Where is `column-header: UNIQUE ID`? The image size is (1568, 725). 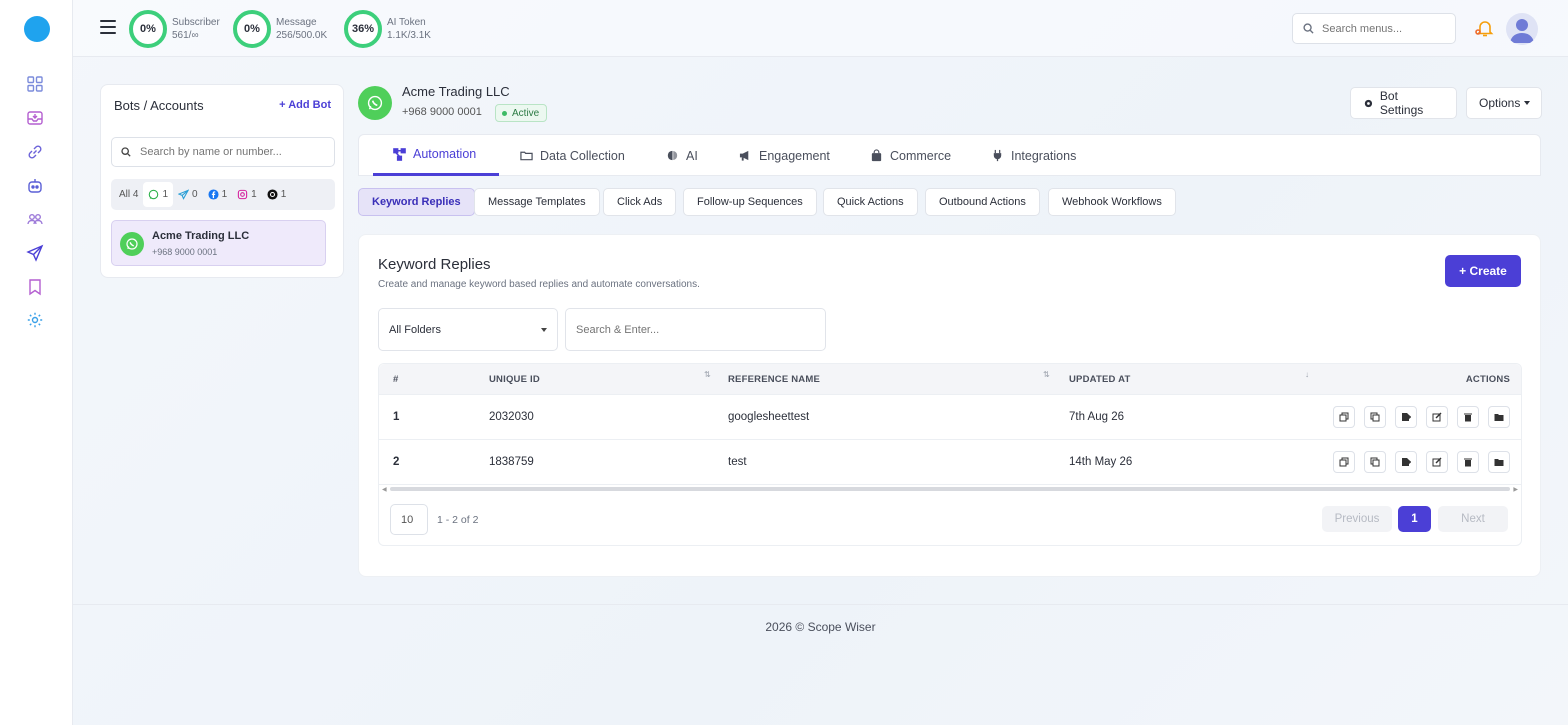
column-header: UNIQUE ID is located at coordinates (514, 379).